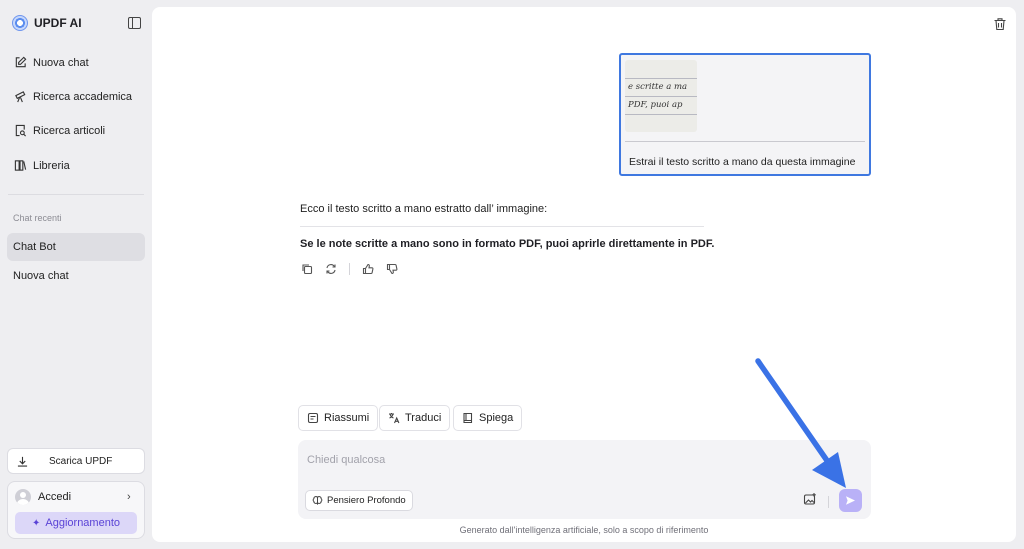 Image resolution: width=1024 pixels, height=549 pixels. Describe the element at coordinates (76, 194) in the screenshot. I see `sidebar-divider` at that location.